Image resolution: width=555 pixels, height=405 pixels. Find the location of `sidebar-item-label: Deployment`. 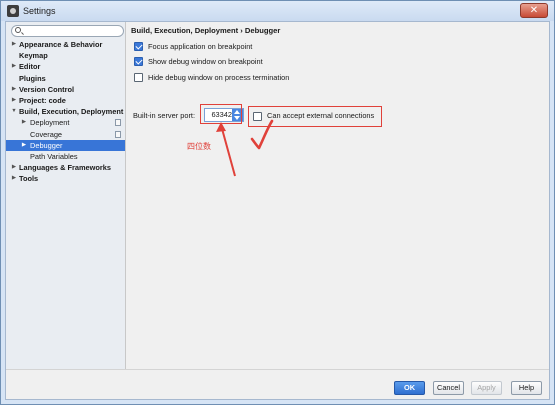

sidebar-item-label: Deployment is located at coordinates (50, 123).